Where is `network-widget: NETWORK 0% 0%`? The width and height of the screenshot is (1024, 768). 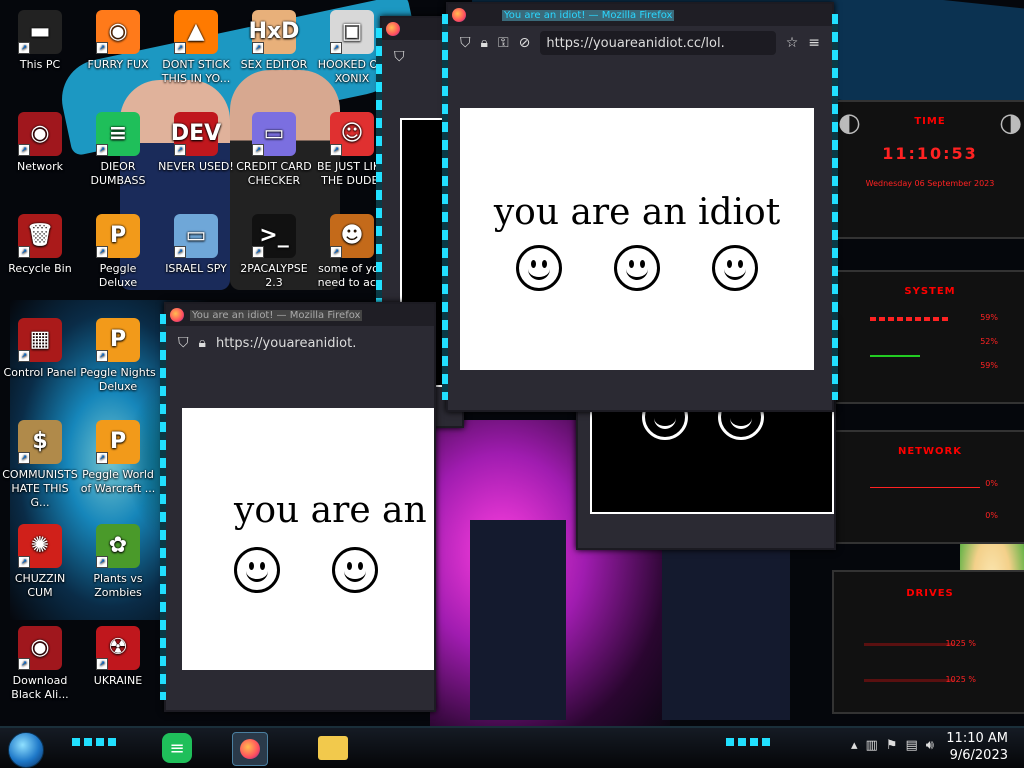
network-widget: NETWORK 0% 0% is located at coordinates (928, 487).